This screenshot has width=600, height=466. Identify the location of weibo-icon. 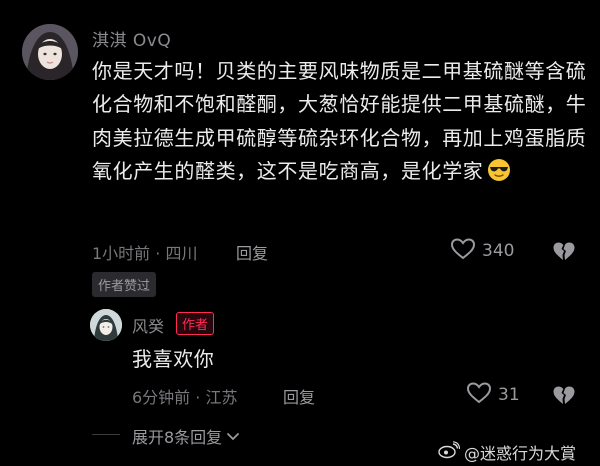
(449, 452).